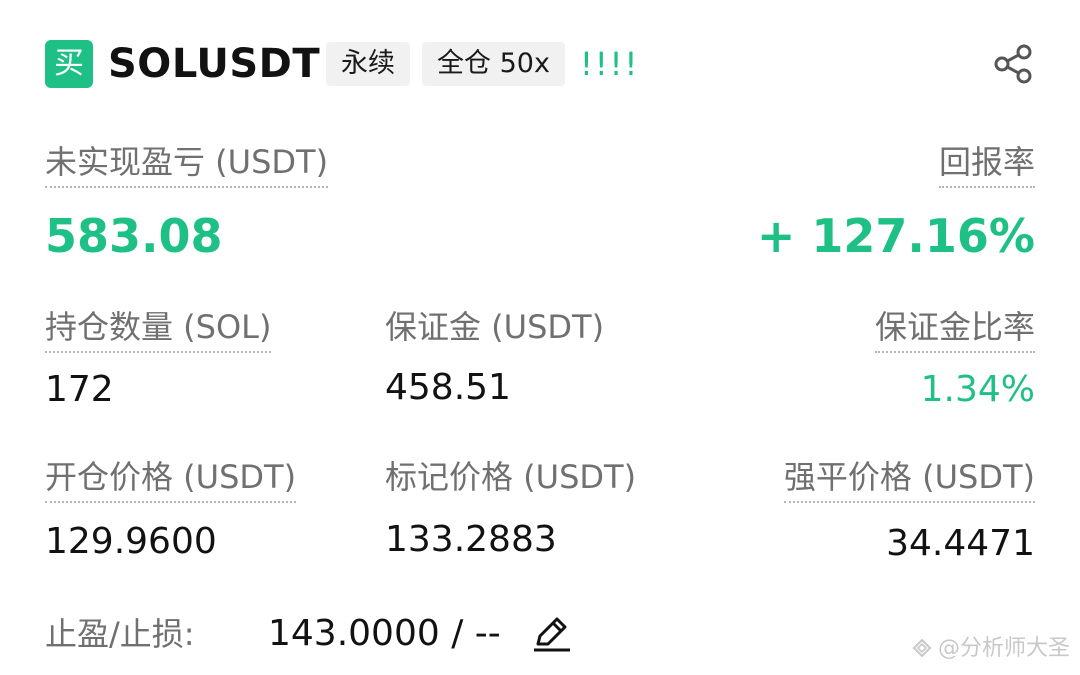  What do you see at coordinates (158, 329) in the screenshot?
I see `position-size-label: 持仓数量 (SOL)` at bounding box center [158, 329].